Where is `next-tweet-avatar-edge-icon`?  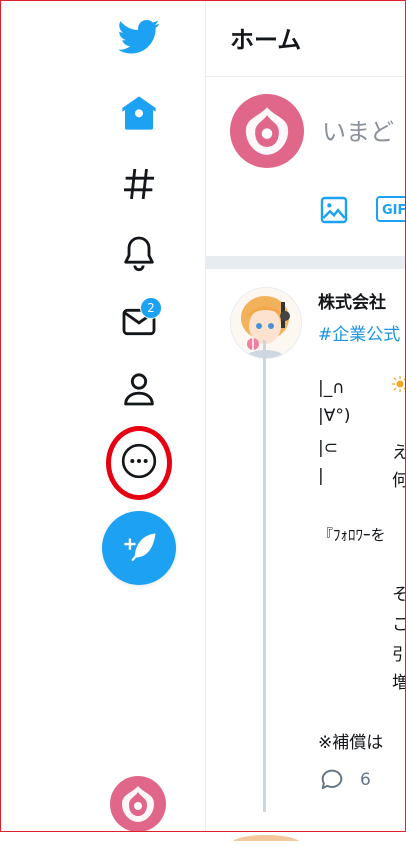 next-tweet-avatar-edge-icon is located at coordinates (266, 840).